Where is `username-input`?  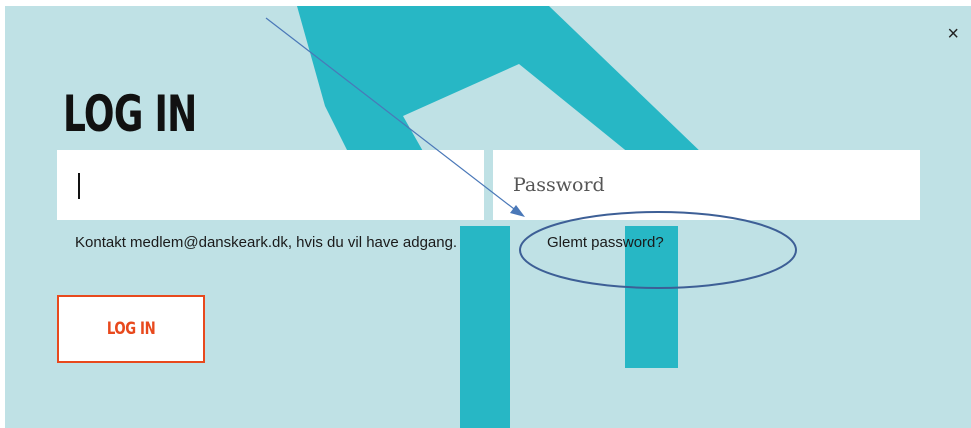
username-input is located at coordinates (270, 185).